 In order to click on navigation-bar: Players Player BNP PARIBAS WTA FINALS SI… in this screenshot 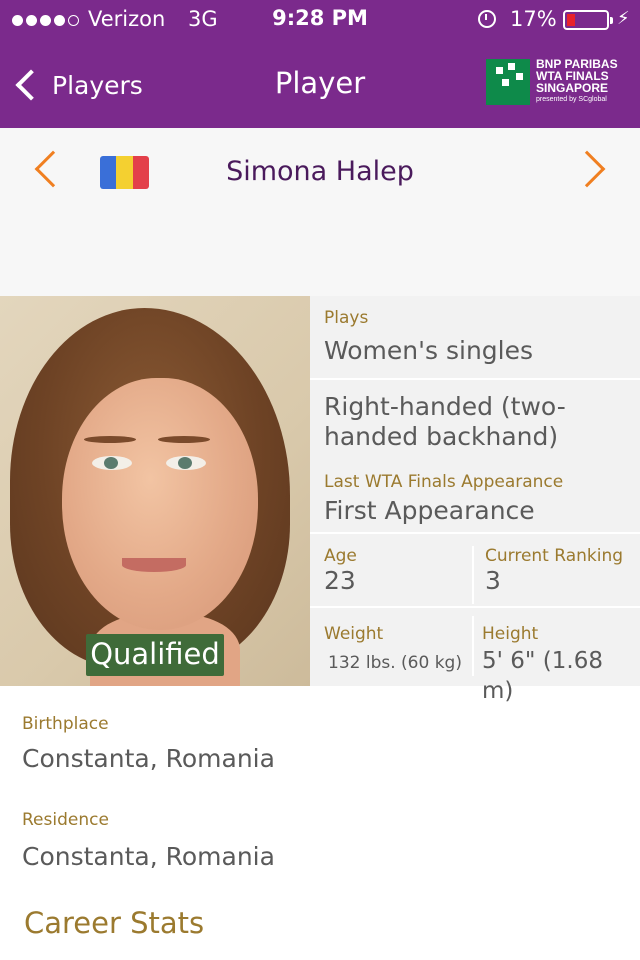, I will do `click(320, 84)`.